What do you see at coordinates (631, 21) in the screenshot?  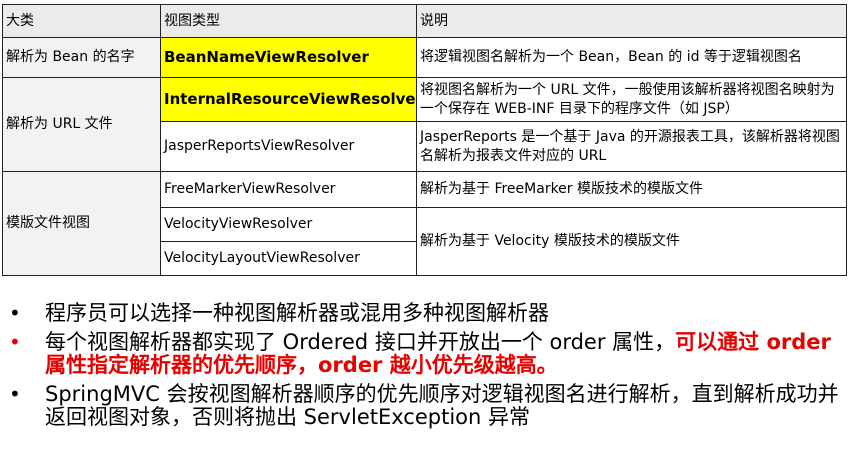 I see `header-description: 说明` at bounding box center [631, 21].